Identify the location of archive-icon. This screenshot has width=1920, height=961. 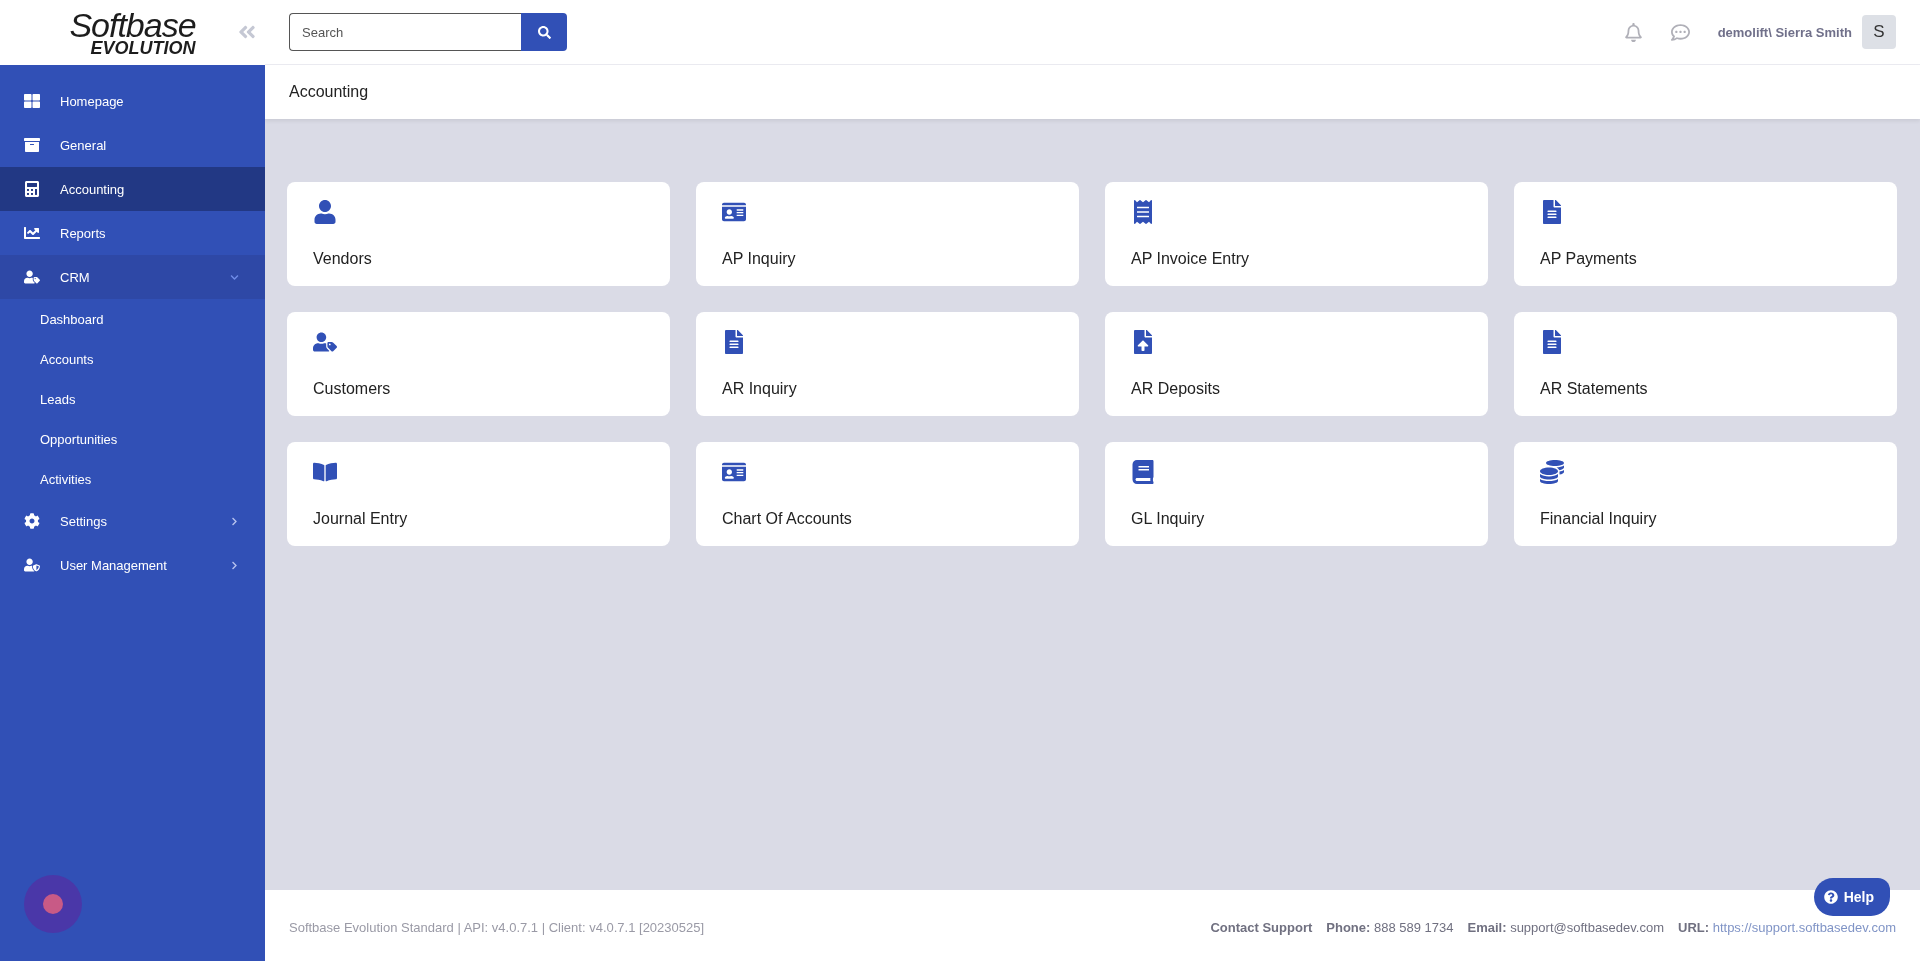
(32, 145).